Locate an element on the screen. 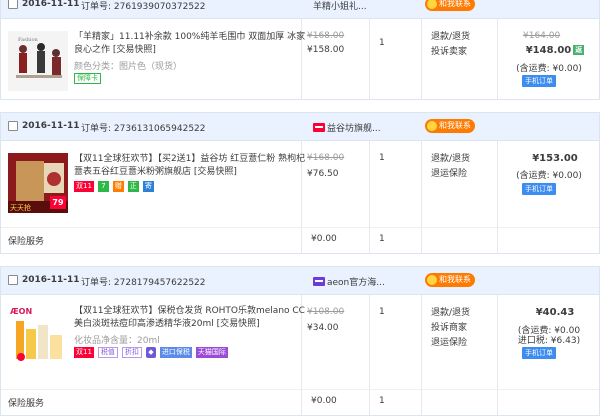  gift-tag: 赠 is located at coordinates (118, 186).